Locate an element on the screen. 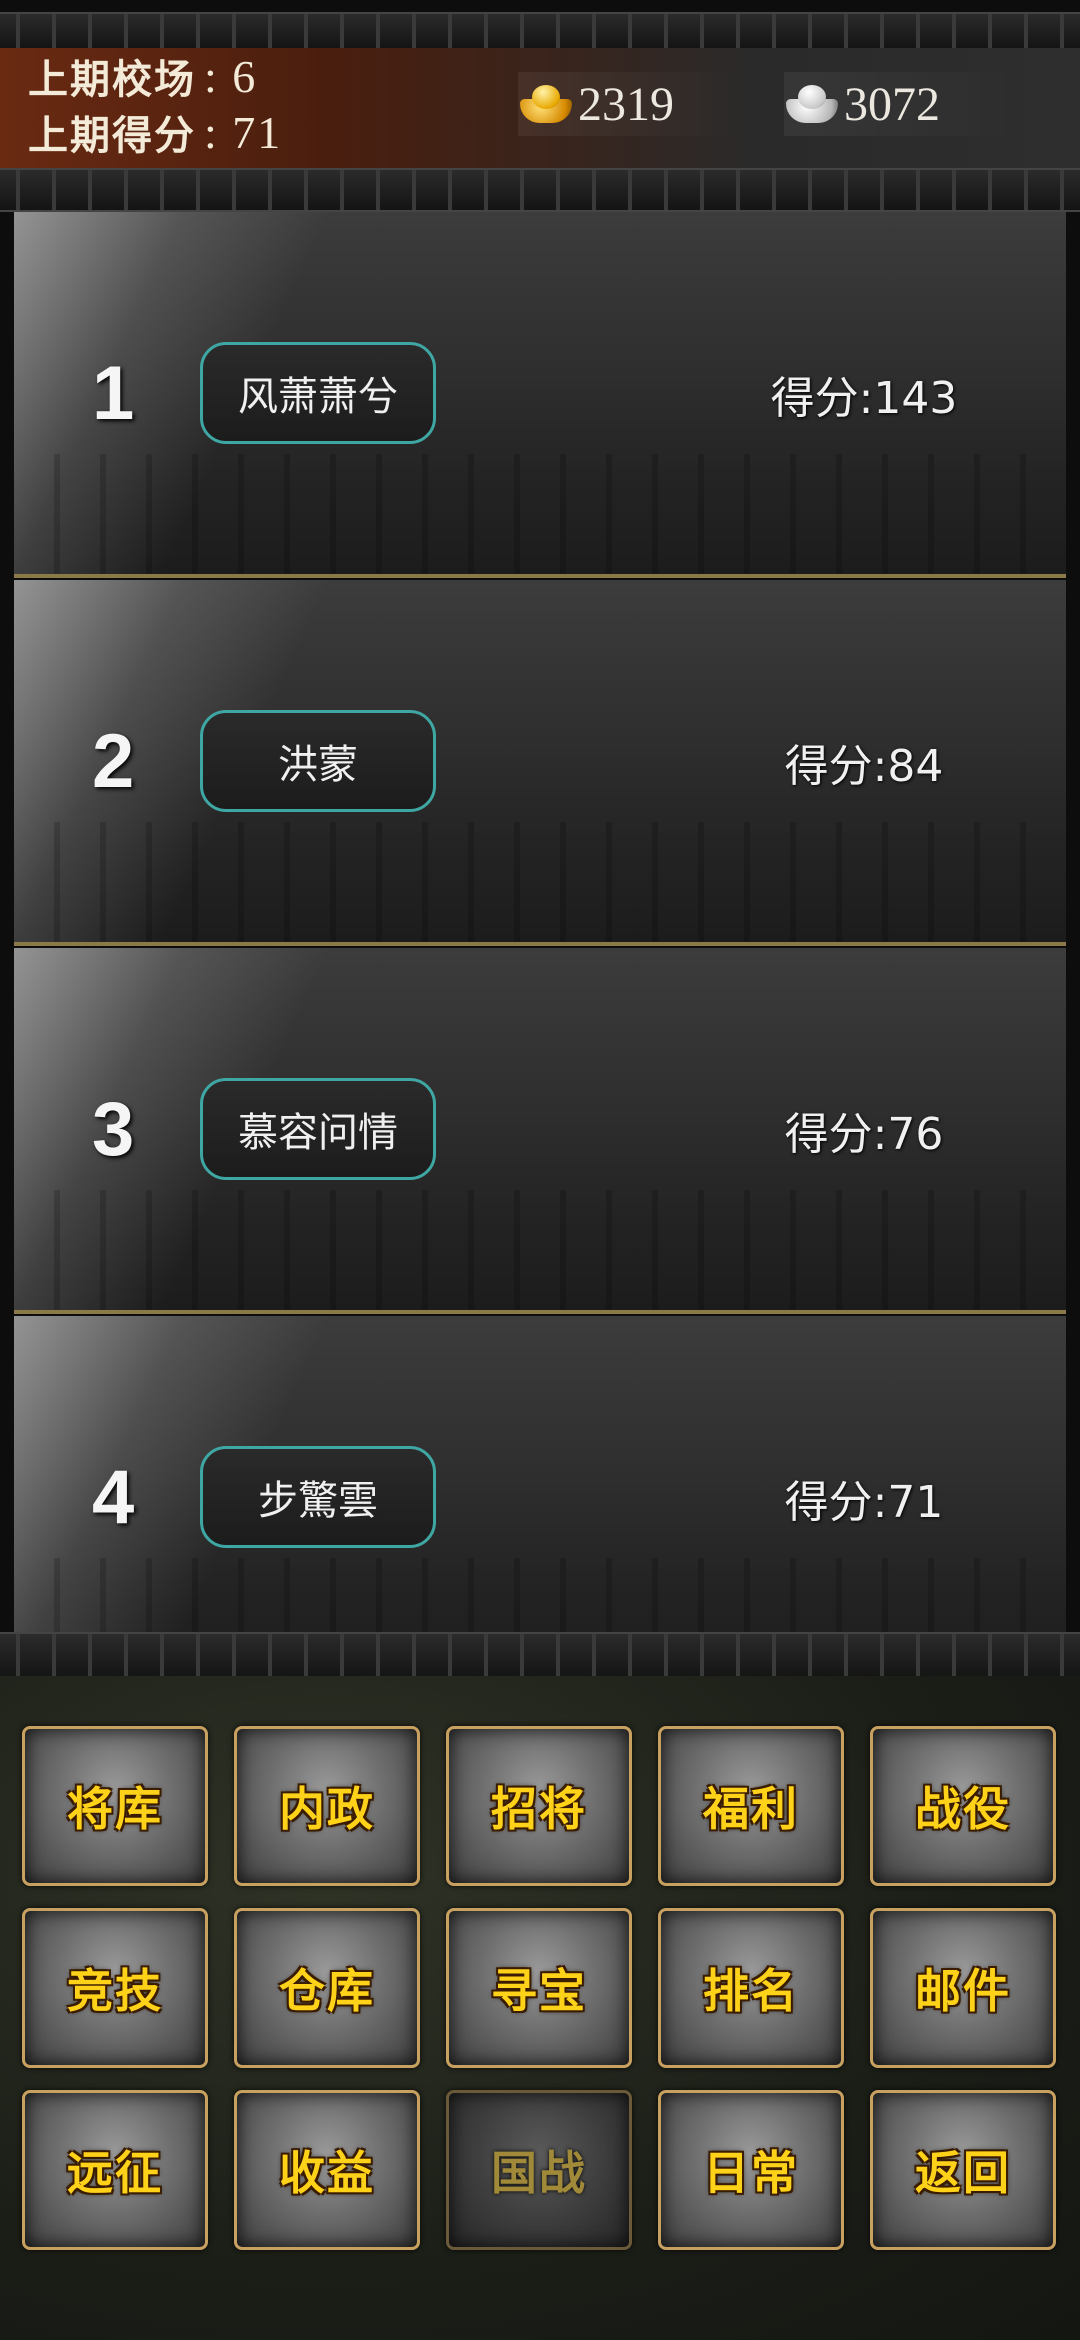 The image size is (1080, 2340). menu-button-generals: 将库 is located at coordinates (115, 1806).